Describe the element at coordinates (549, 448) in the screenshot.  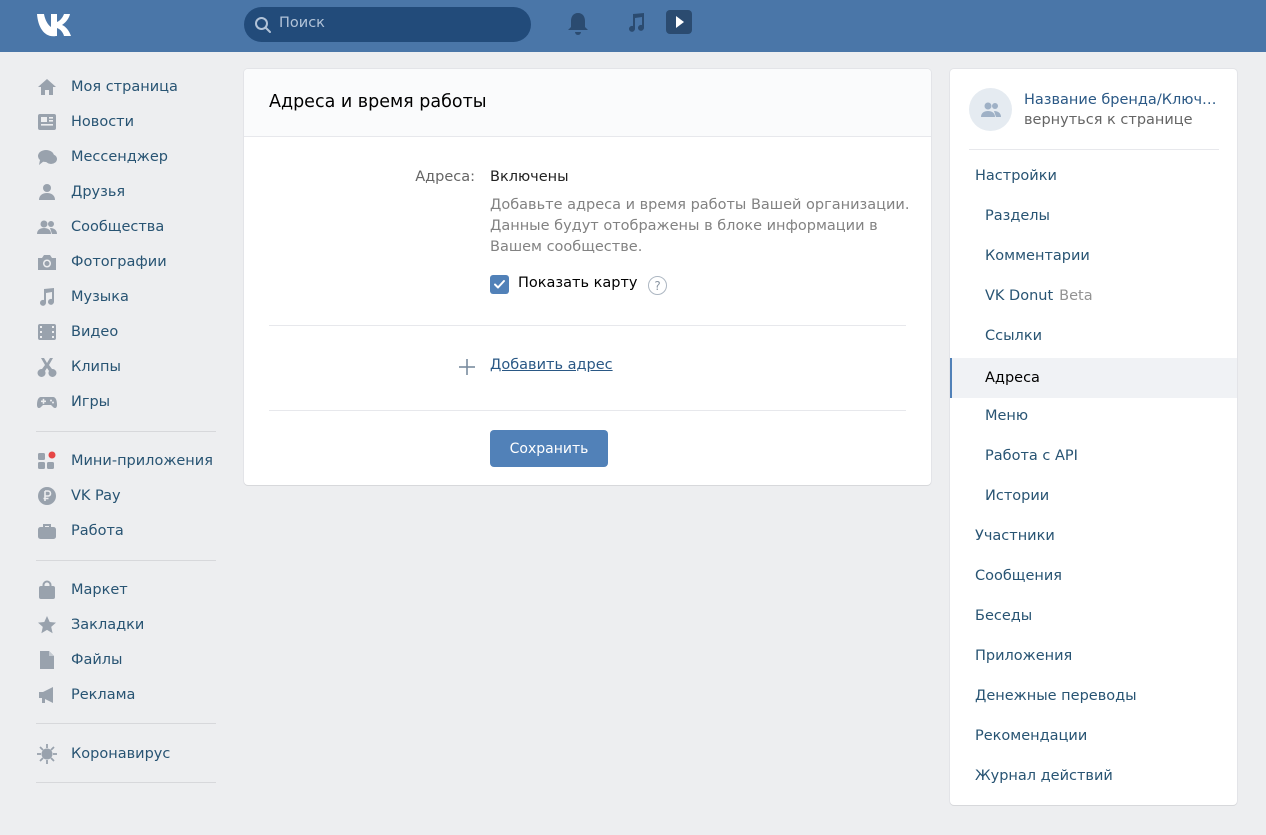
I see `save-button: Сохранить` at that location.